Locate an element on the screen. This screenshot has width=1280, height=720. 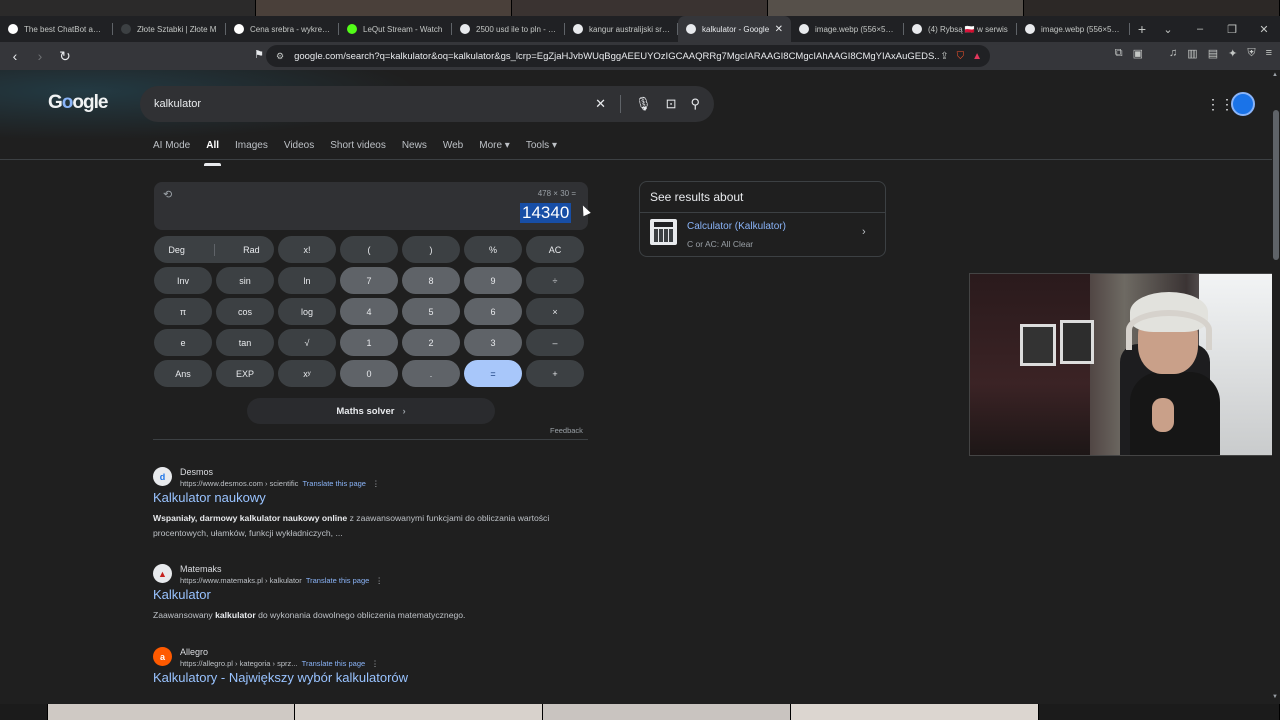
brave-rewards-icon: ▲ is located at coordinates (977, 56).